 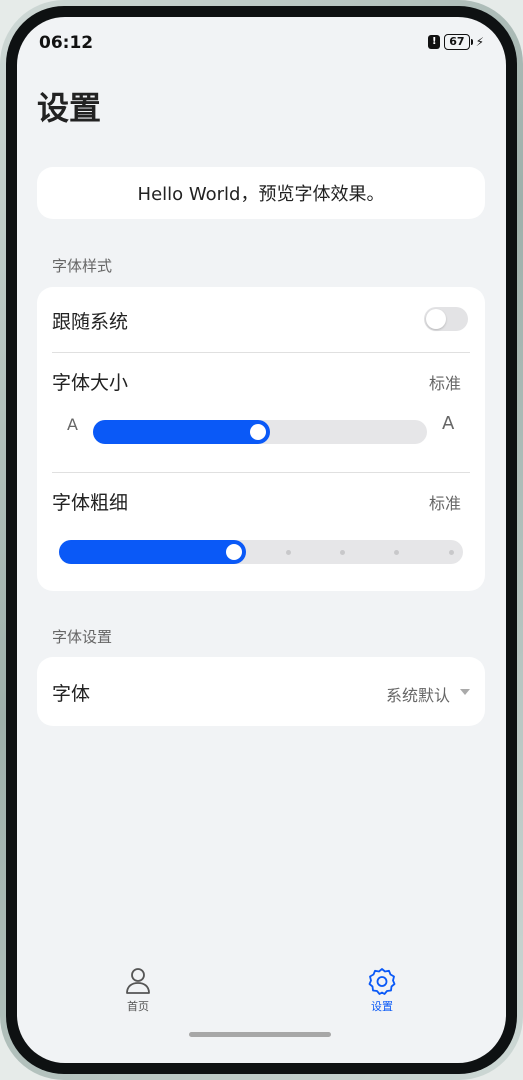 I want to click on follow-system-toggle, so click(x=446, y=319).